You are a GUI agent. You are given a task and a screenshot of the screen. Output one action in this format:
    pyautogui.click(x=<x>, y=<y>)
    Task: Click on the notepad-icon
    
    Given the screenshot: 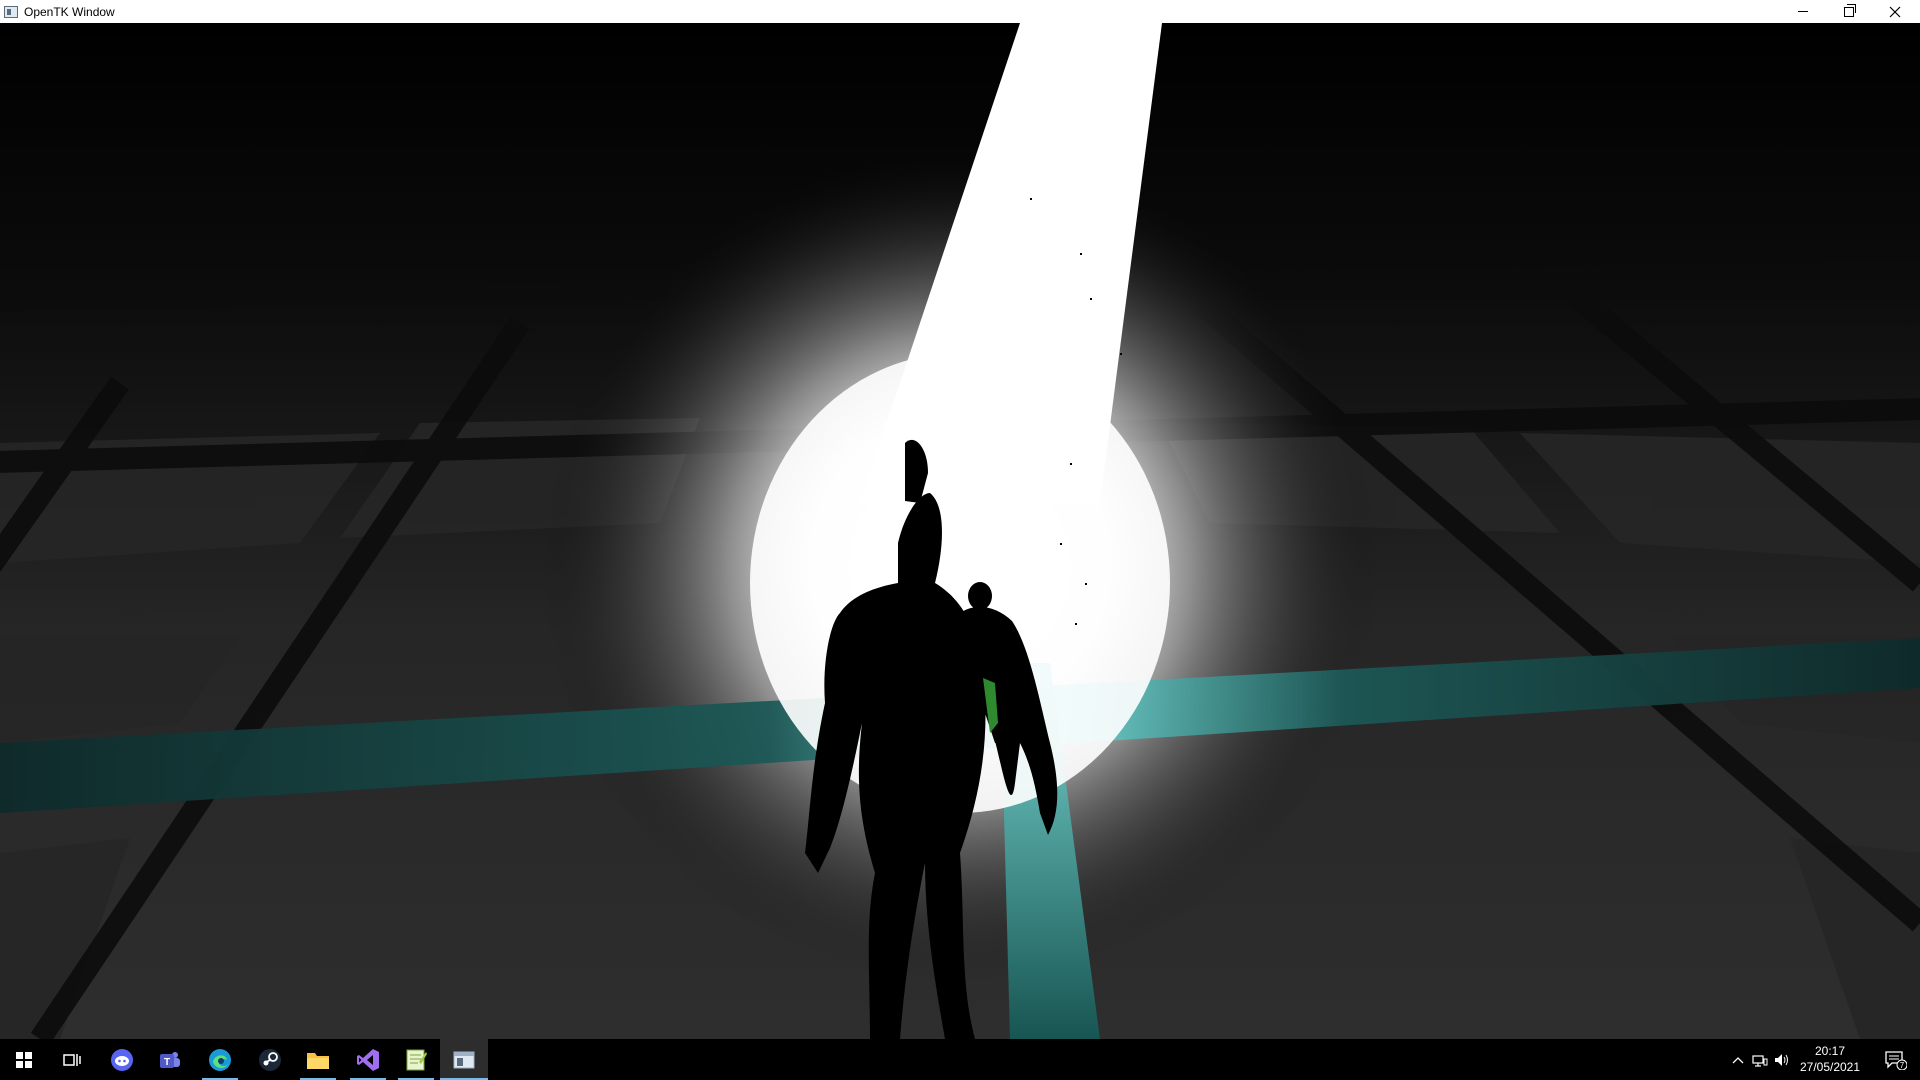 What is the action you would take?
    pyautogui.click(x=416, y=1059)
    